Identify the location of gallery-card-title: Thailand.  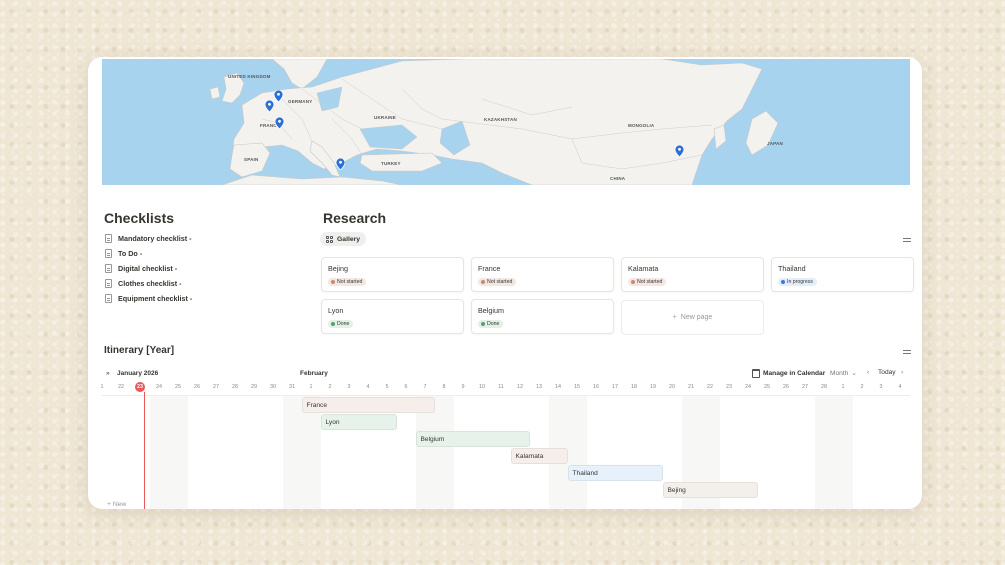
(792, 268).